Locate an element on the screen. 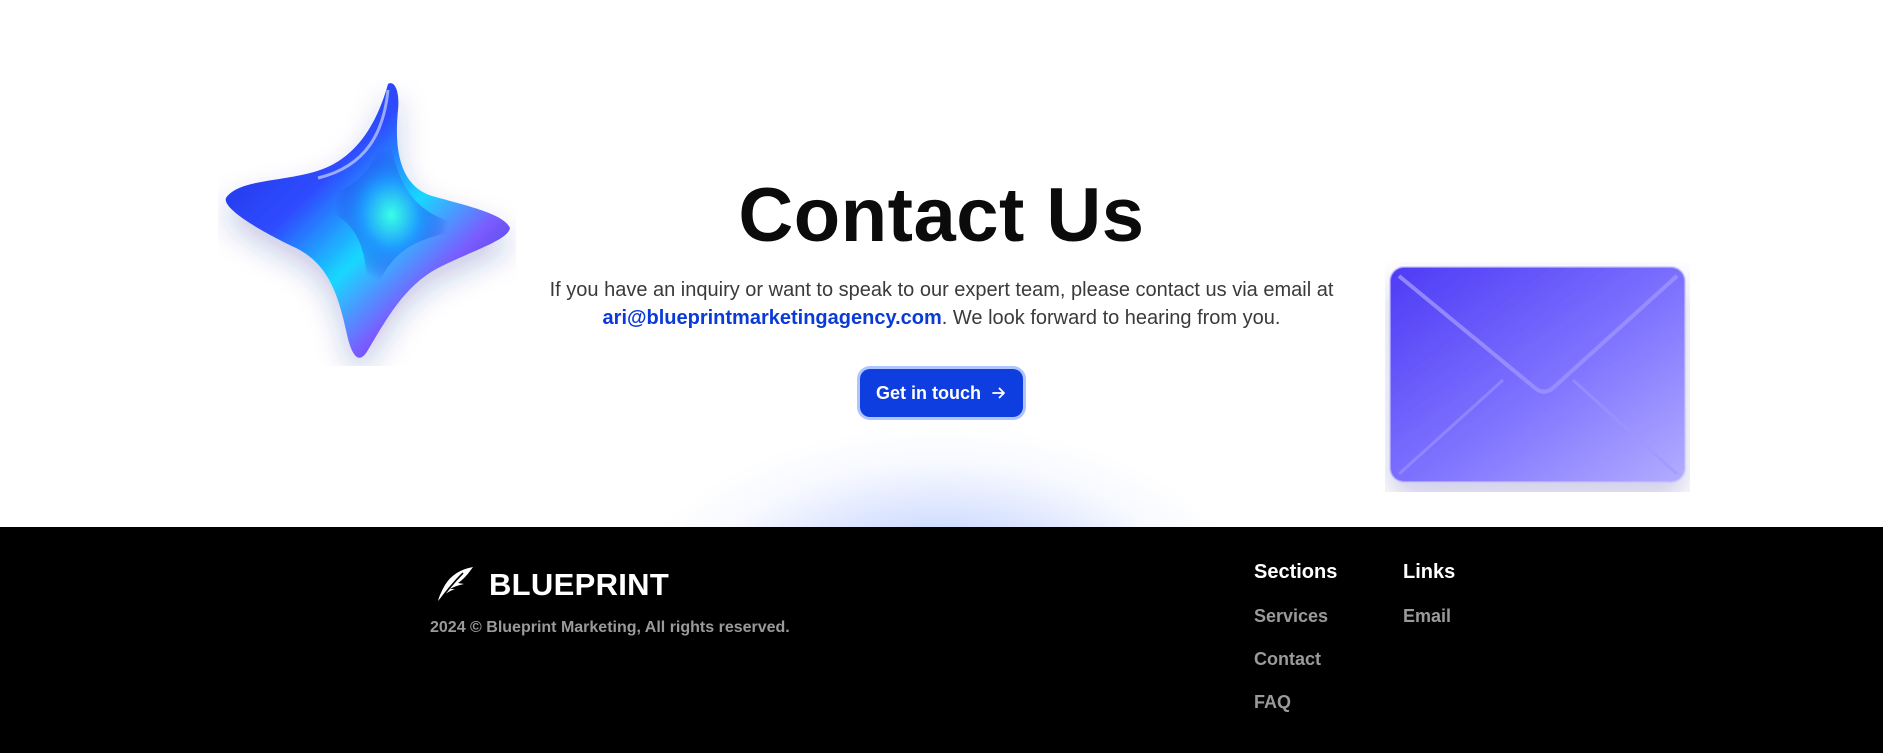  get-in-touch-button: Get in touch is located at coordinates (941, 393).